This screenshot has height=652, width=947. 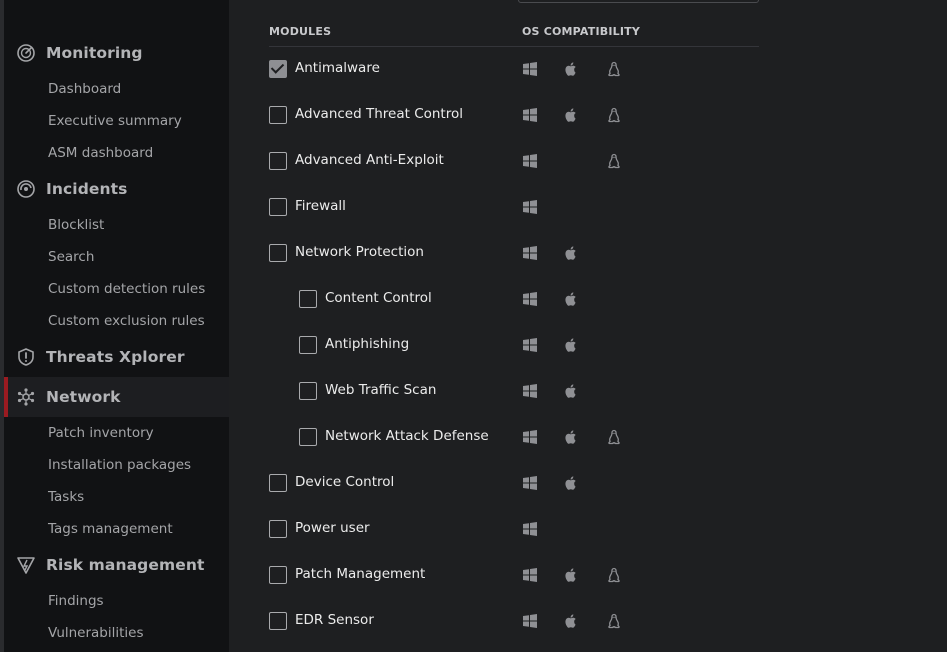 I want to click on sidebar-item-findings: Findings, so click(x=76, y=601).